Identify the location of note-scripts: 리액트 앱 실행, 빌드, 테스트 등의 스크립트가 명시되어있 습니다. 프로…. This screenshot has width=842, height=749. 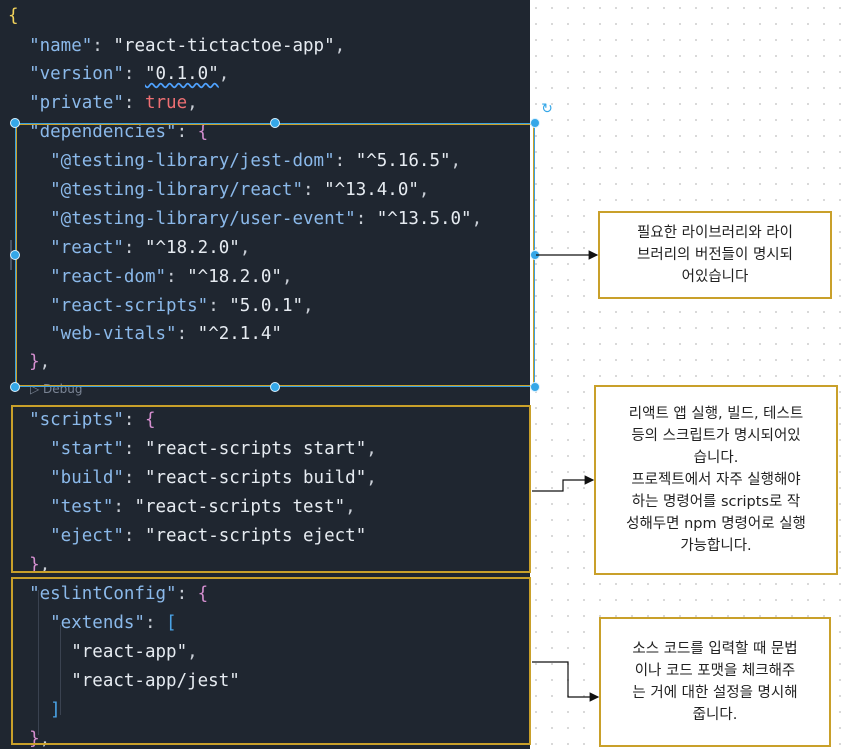
(716, 480).